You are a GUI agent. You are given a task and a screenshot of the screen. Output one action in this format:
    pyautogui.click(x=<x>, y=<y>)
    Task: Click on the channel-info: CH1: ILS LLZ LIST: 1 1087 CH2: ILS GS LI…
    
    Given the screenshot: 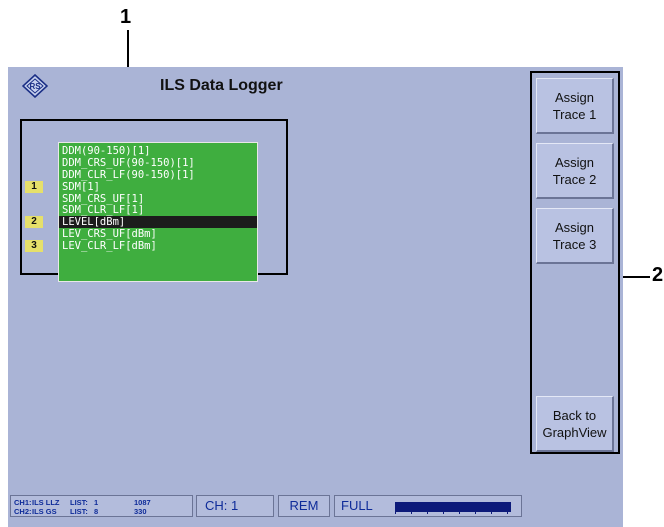 What is the action you would take?
    pyautogui.click(x=101, y=506)
    